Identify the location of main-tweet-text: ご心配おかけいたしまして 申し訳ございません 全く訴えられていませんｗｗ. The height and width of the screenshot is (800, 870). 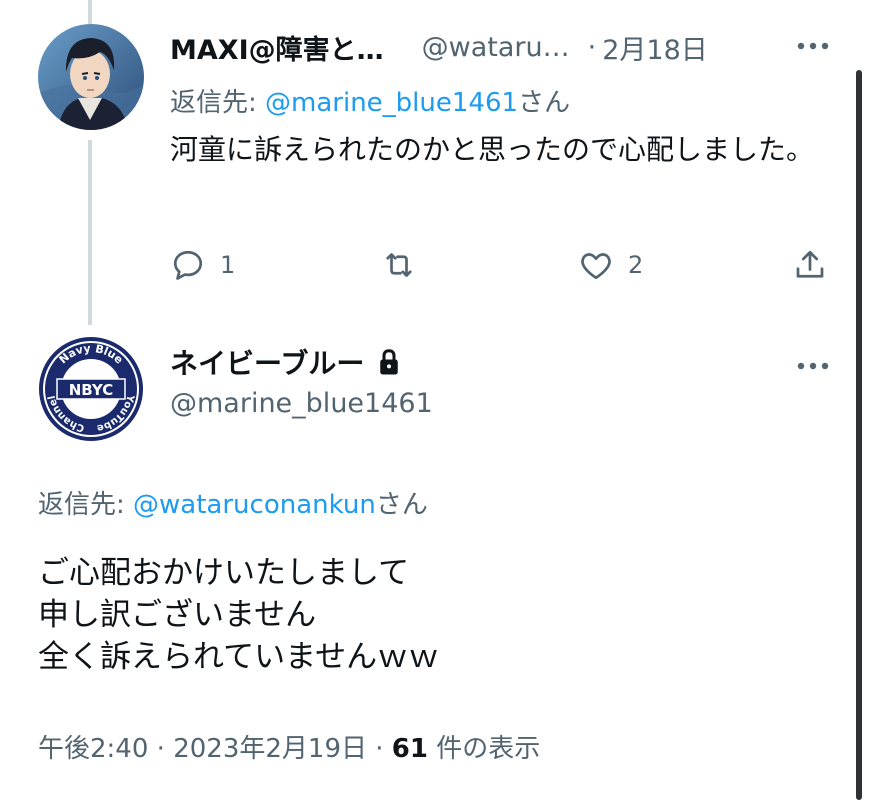
(238, 615).